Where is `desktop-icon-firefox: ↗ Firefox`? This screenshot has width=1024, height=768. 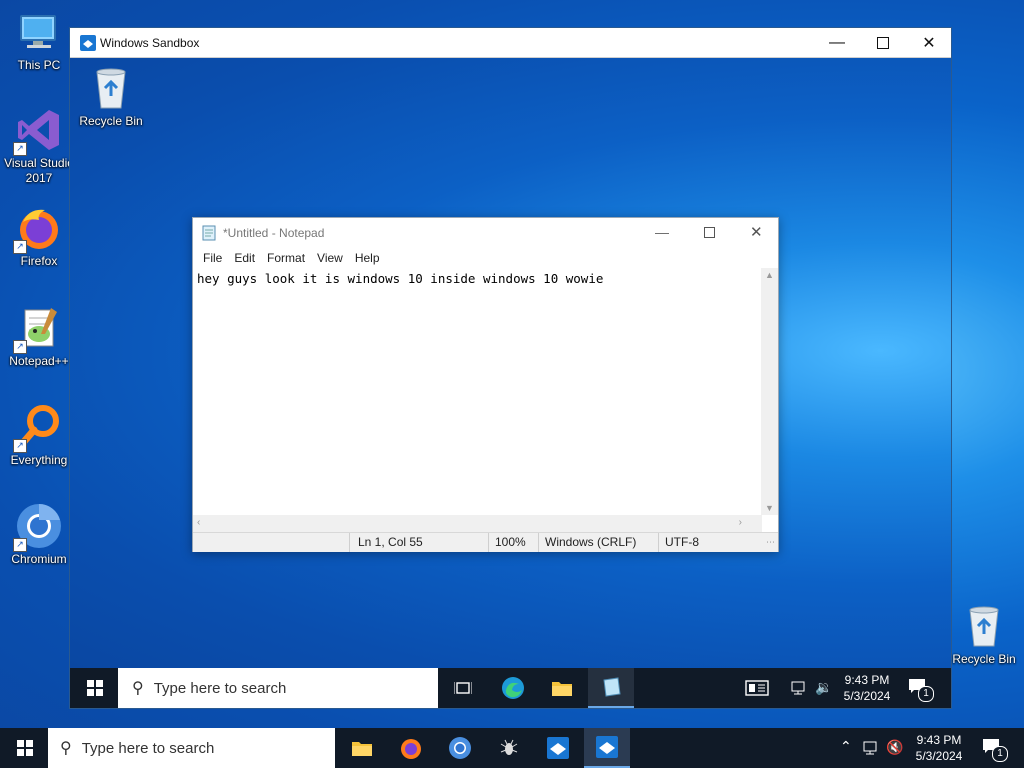
desktop-icon-firefox: ↗ Firefox is located at coordinates (39, 236).